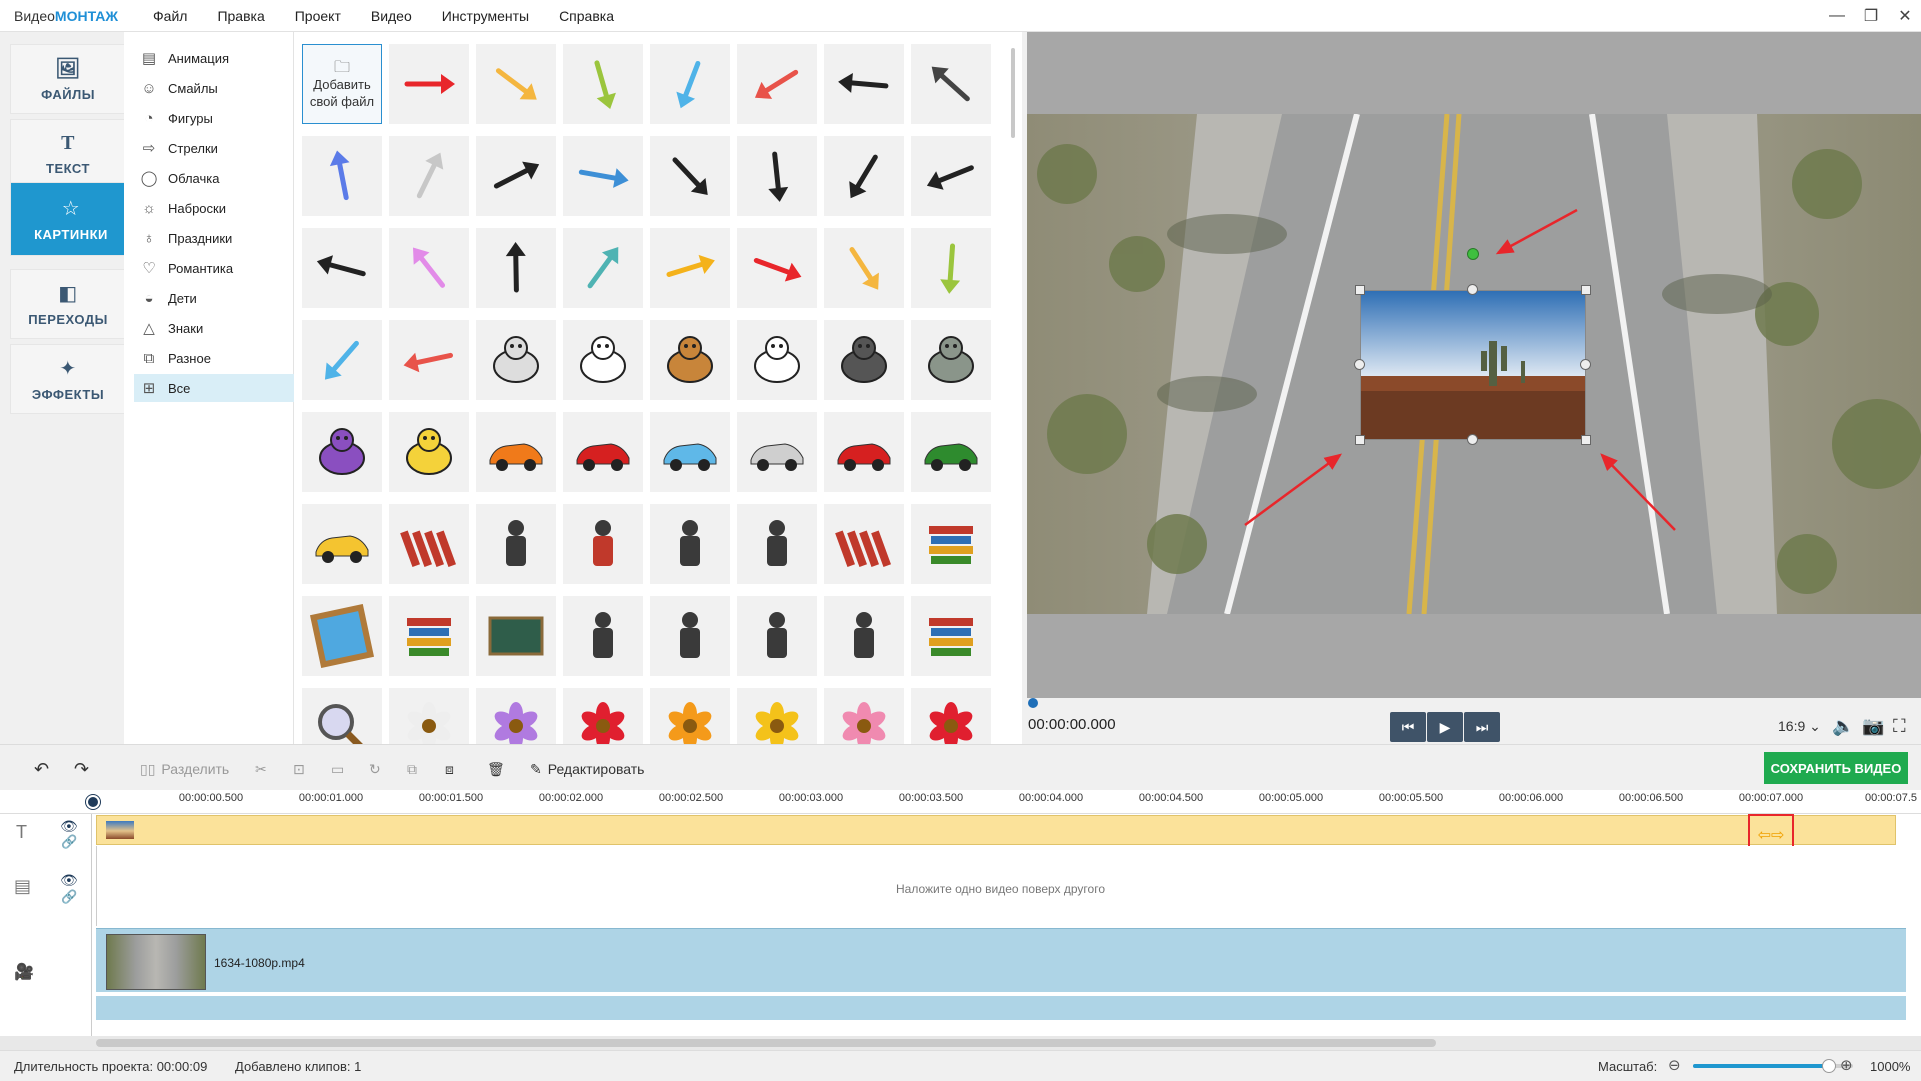 Image resolution: width=1921 pixels, height=1081 pixels. What do you see at coordinates (429, 452) in the screenshot?
I see `dog-cartoon-icon` at bounding box center [429, 452].